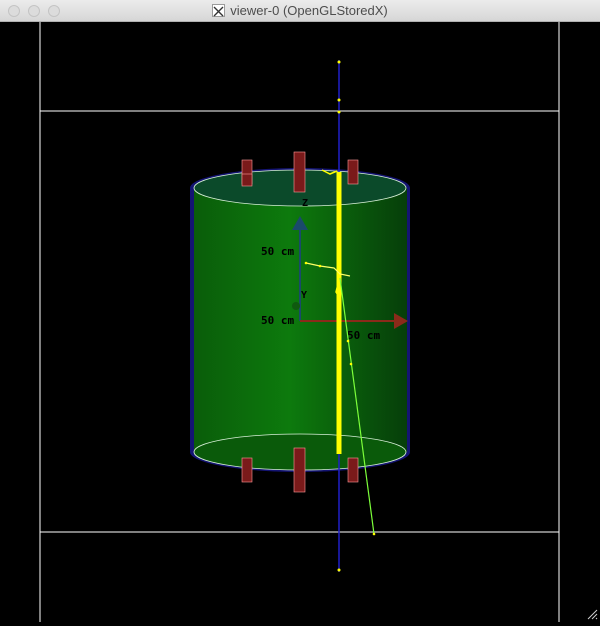 Image resolution: width=600 pixels, height=626 pixels. What do you see at coordinates (309, 10) in the screenshot?
I see `window-title: viewer-0 (OpenGLStoredX)` at bounding box center [309, 10].